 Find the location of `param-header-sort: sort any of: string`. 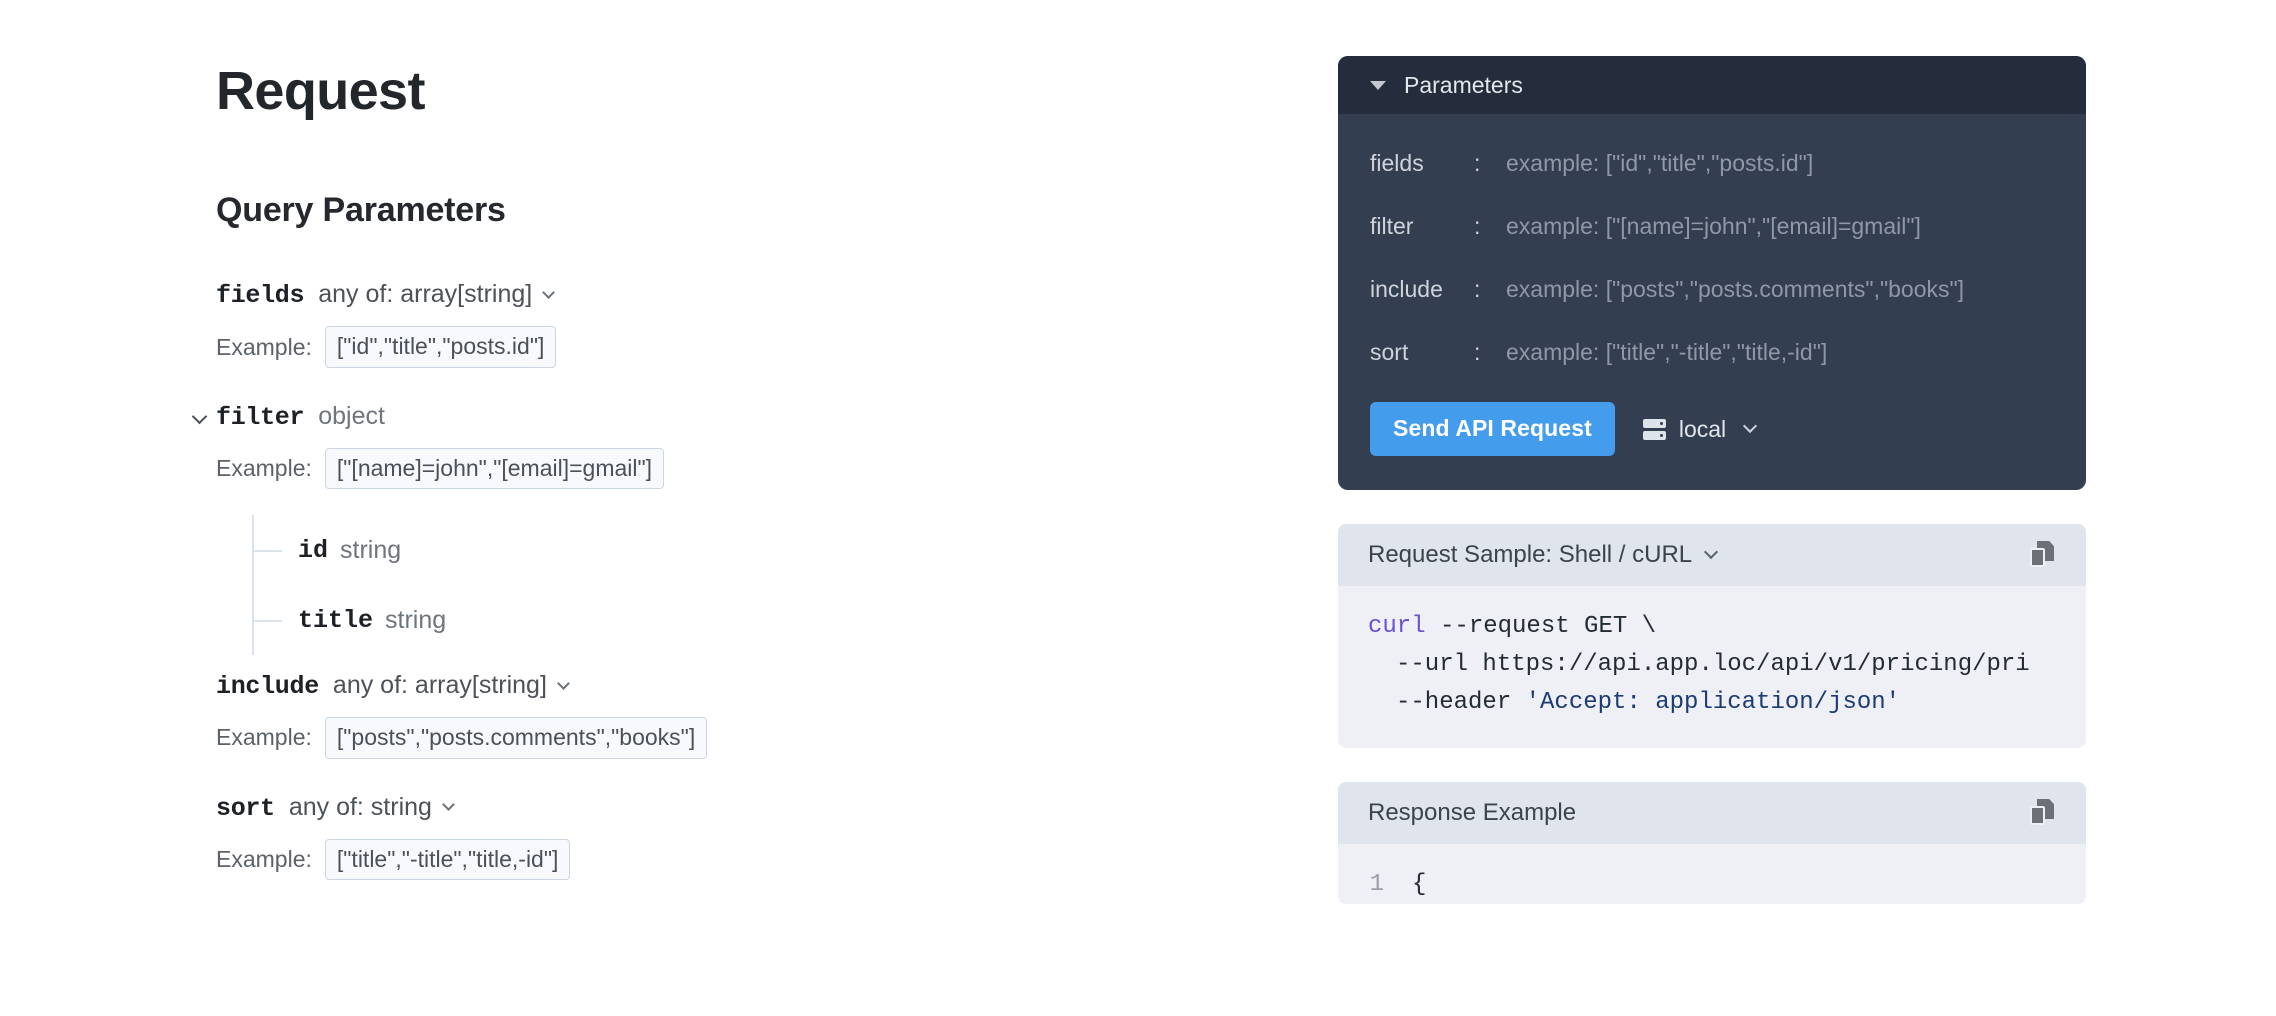

param-header-sort: sort any of: string is located at coordinates (746, 807).